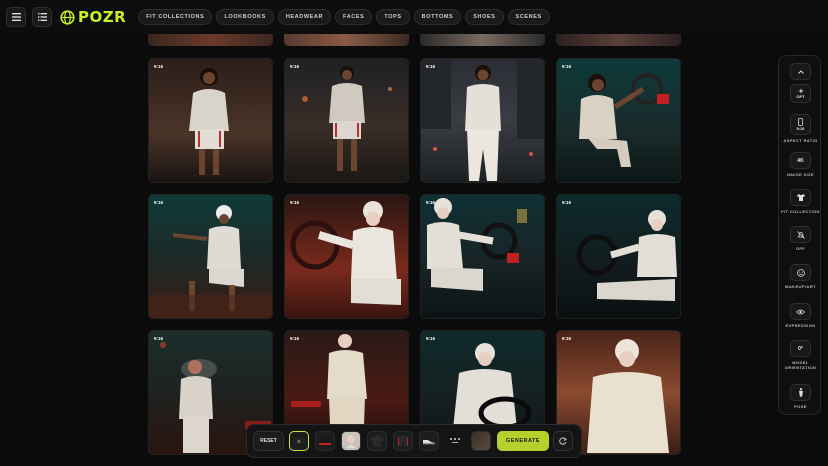 The height and width of the screenshot is (466, 828). Describe the element at coordinates (800, 286) in the screenshot. I see `makeup-art-label: MAKEUP/ART` at that location.